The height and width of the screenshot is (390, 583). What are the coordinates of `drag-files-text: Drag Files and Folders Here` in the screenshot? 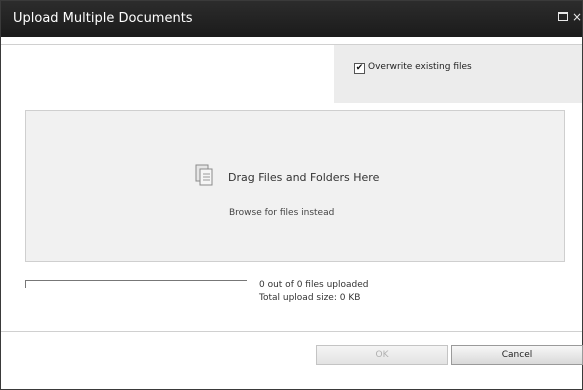 It's located at (304, 177).